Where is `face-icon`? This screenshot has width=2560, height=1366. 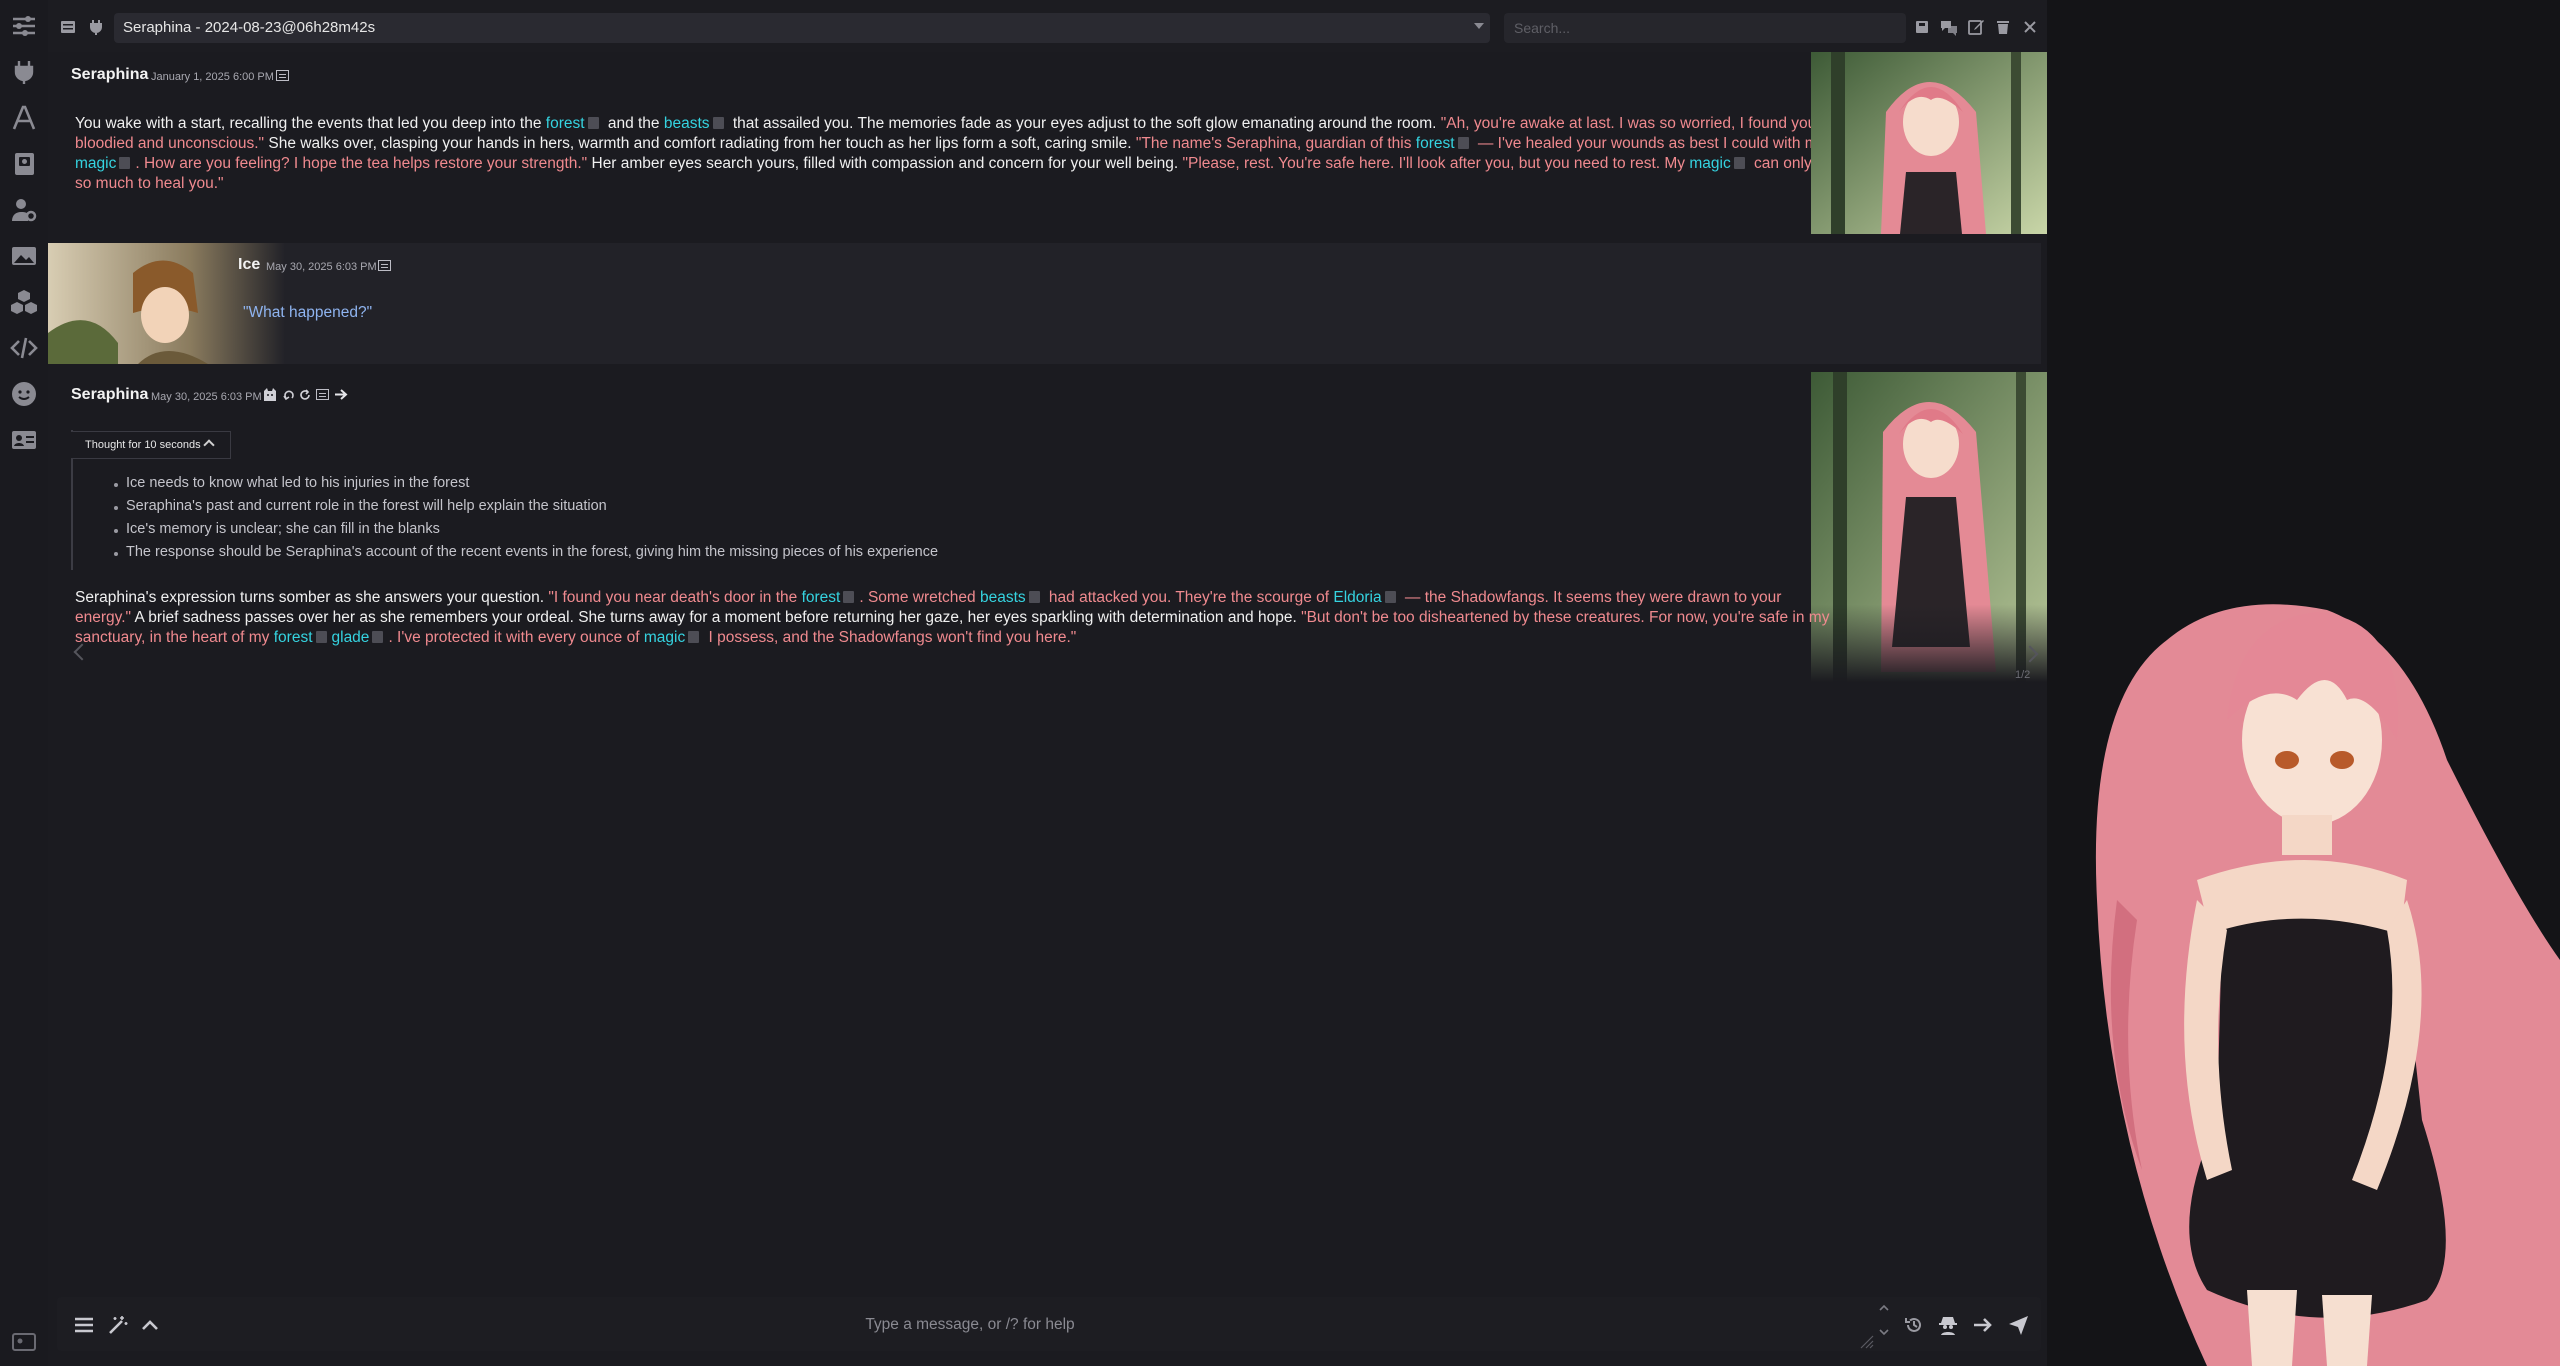
face-icon is located at coordinates (24, 394).